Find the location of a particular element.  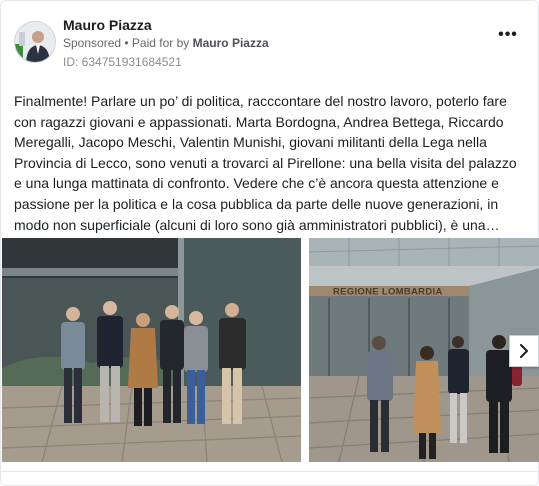

more-dots-icon: ••• is located at coordinates (508, 35).